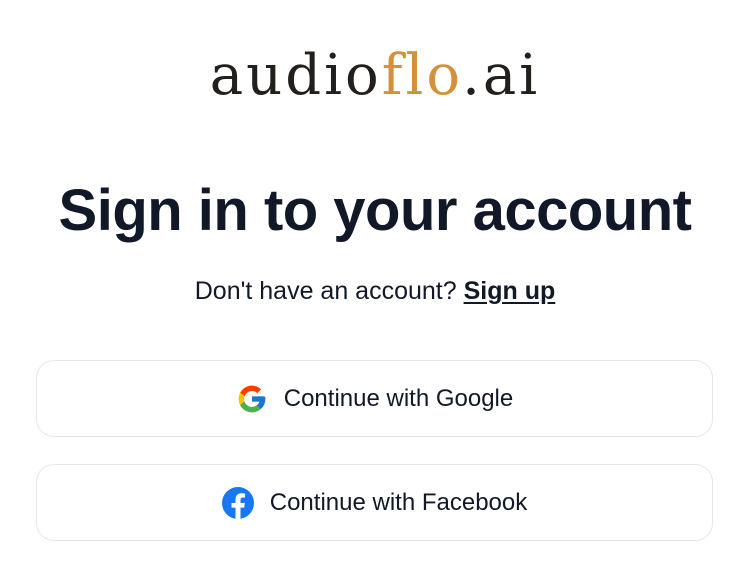  Describe the element at coordinates (510, 291) in the screenshot. I see `sign-up-link: Sign up` at that location.